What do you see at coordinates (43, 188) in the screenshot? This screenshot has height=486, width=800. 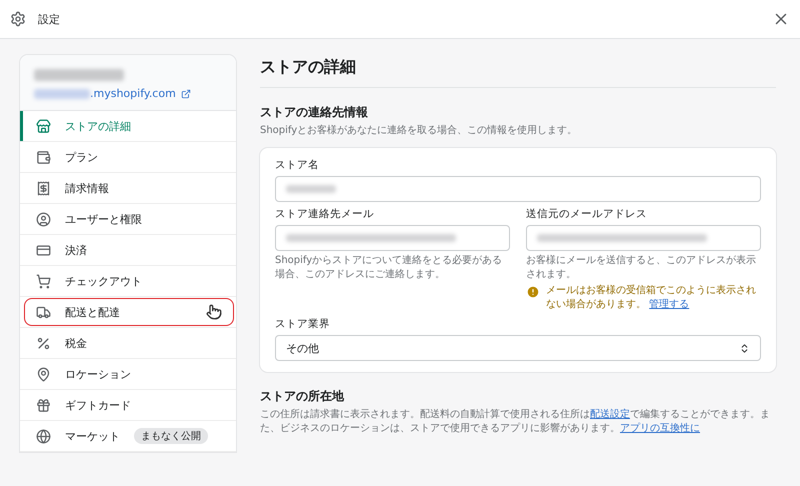 I see `receipt-icon` at bounding box center [43, 188].